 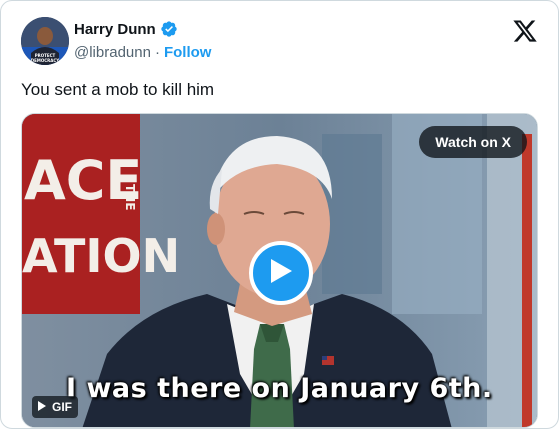 What do you see at coordinates (130, 197) in the screenshot?
I see `svg-text: THE` at bounding box center [130, 197].